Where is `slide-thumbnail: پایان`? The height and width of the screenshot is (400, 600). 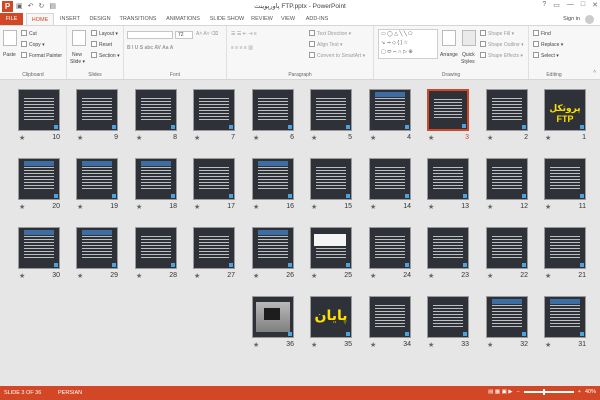 slide-thumbnail: پایان is located at coordinates (331, 317).